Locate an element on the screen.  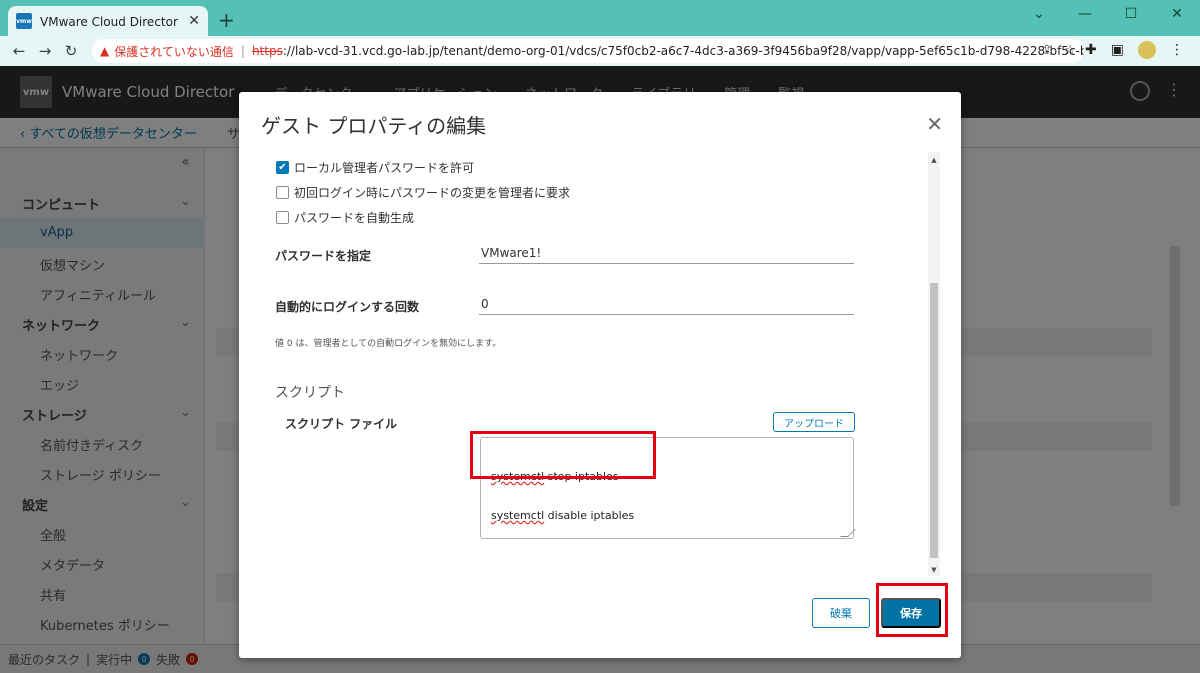
script-file-label: スクリプト ファイル is located at coordinates (341, 424).